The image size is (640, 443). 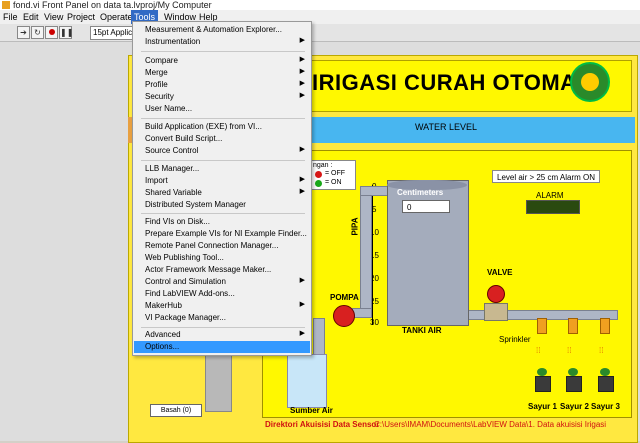 I want to click on water-source-image, so click(x=307, y=381).